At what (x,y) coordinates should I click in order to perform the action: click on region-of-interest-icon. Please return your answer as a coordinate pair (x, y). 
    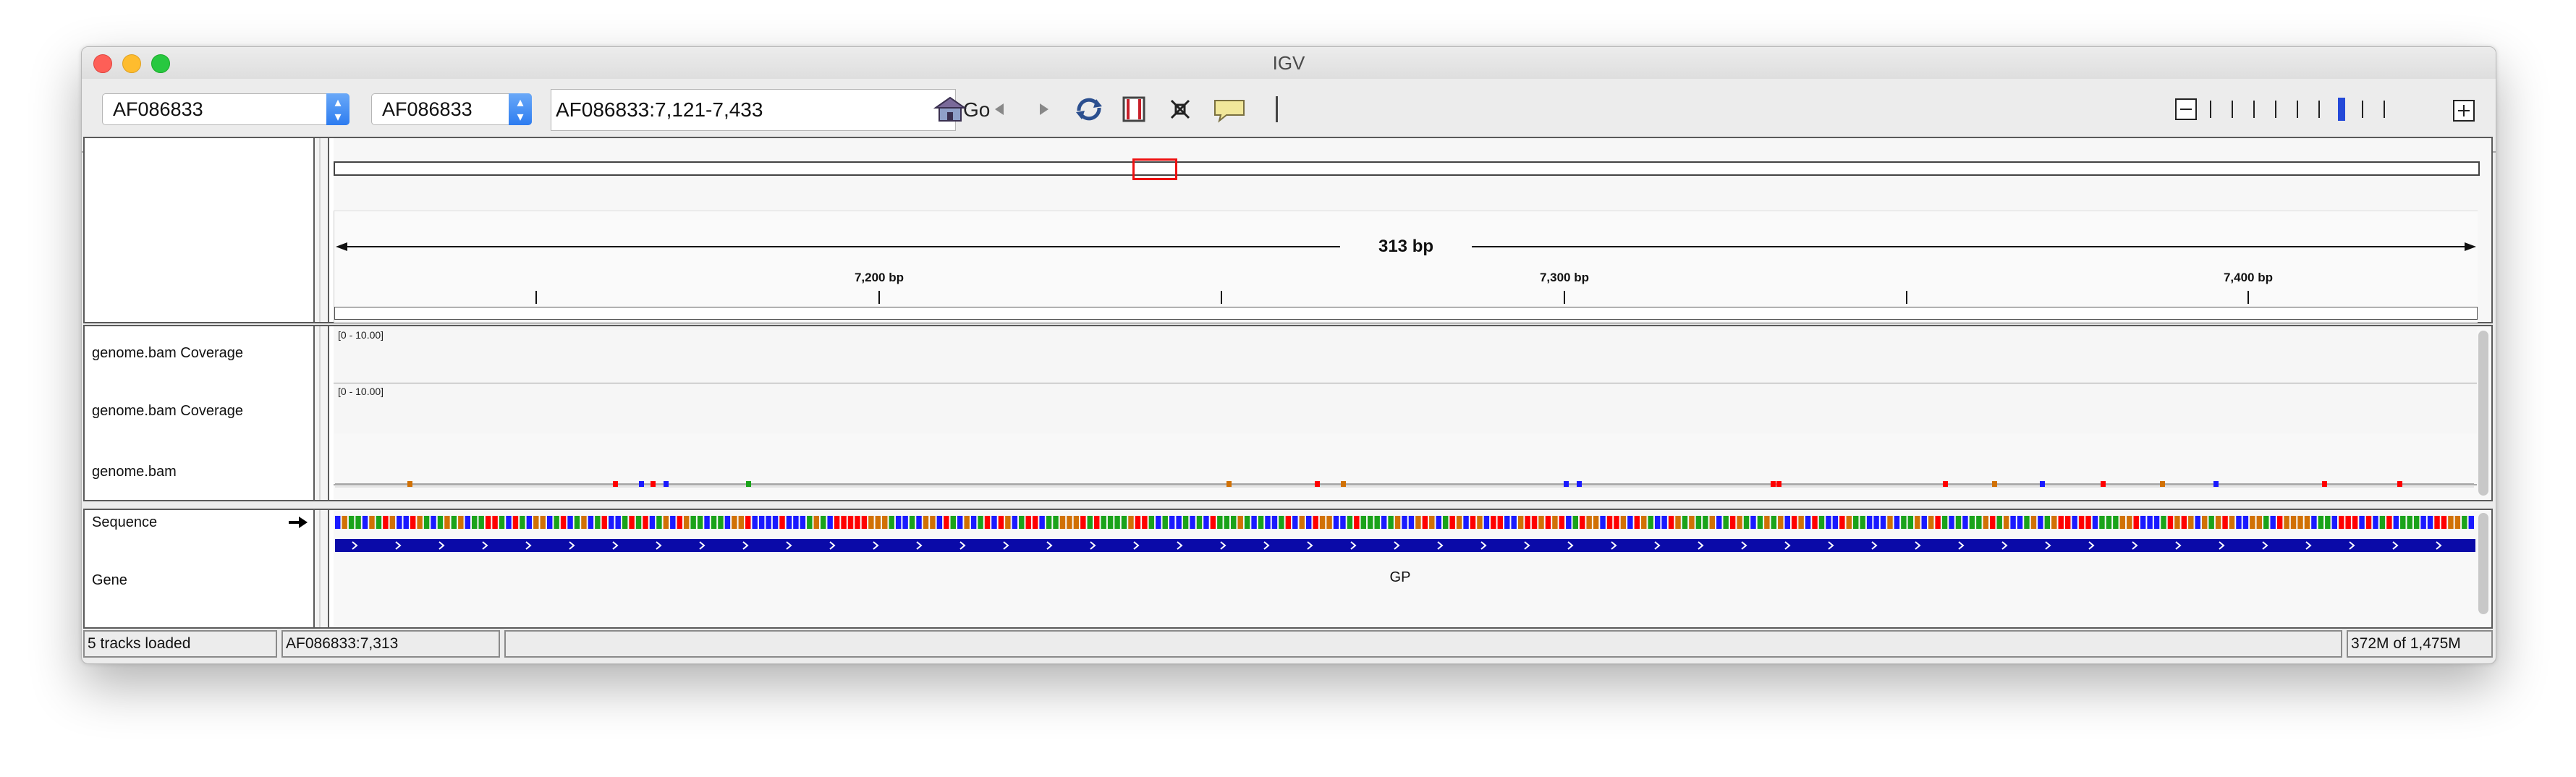
    Looking at the image, I should click on (1133, 109).